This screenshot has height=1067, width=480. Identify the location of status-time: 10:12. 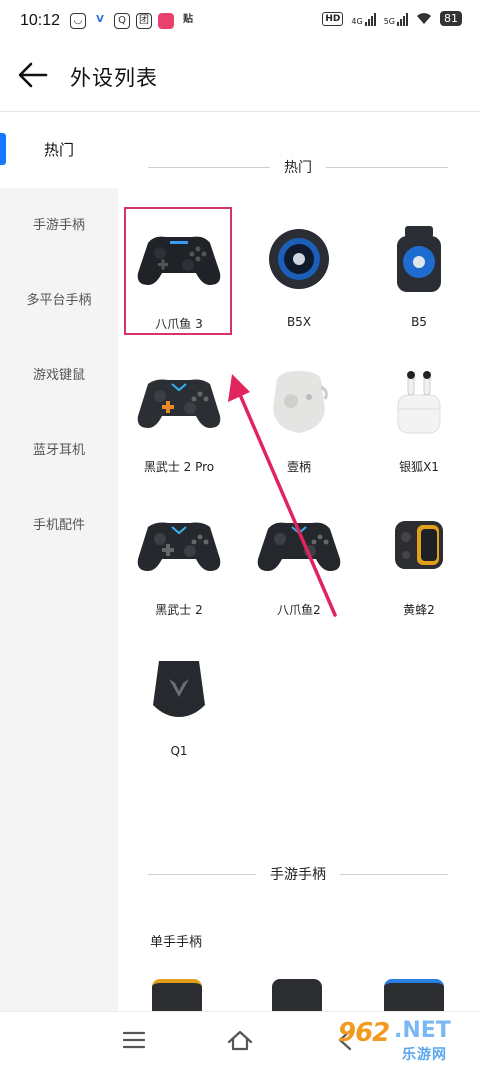
(40, 20).